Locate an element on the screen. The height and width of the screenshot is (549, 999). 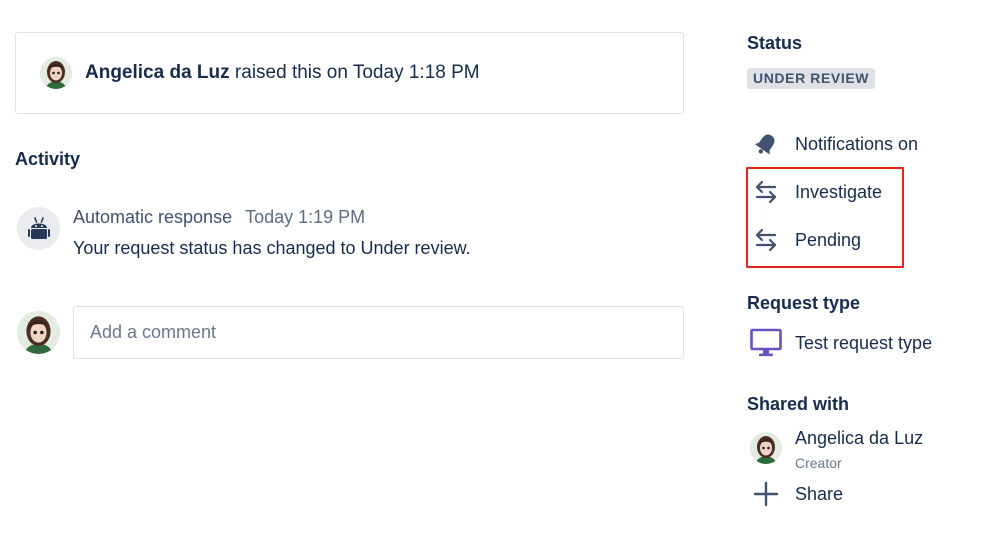
bot-avatar is located at coordinates (38, 228).